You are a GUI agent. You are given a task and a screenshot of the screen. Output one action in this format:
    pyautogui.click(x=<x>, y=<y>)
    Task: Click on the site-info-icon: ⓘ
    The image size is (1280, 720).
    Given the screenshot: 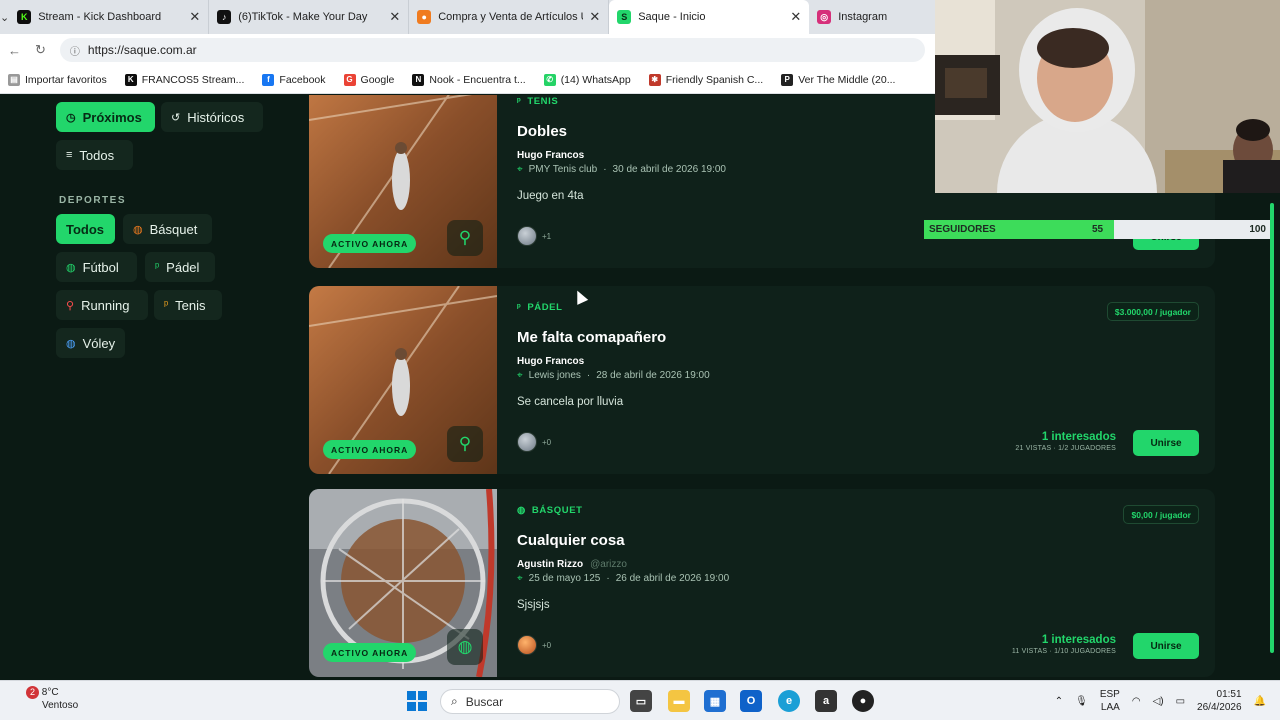 What is the action you would take?
    pyautogui.click(x=75, y=50)
    